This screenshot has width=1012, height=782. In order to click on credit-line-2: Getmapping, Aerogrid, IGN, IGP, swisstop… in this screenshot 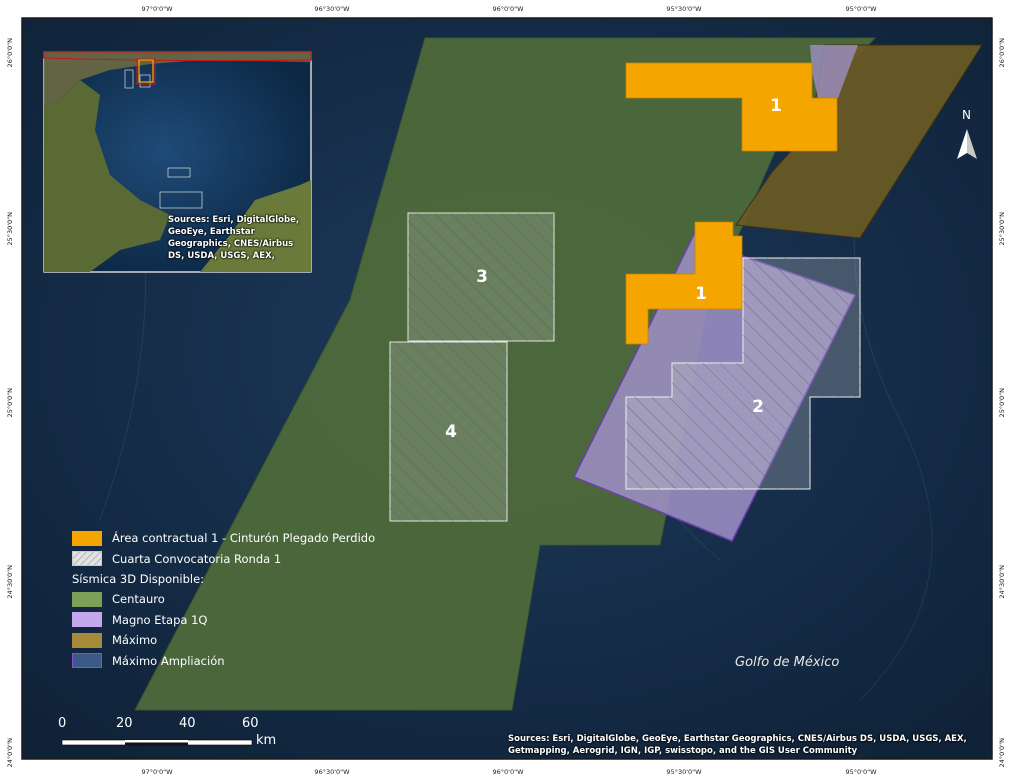, I will do `click(683, 751)`.